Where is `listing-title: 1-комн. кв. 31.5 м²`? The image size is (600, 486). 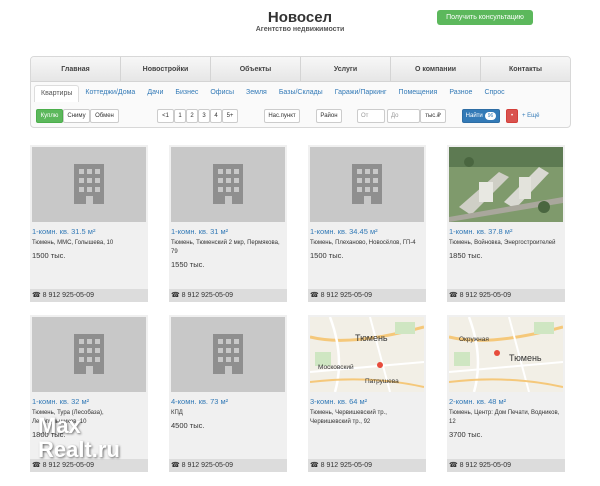 listing-title: 1-комн. кв. 31.5 м² is located at coordinates (63, 231).